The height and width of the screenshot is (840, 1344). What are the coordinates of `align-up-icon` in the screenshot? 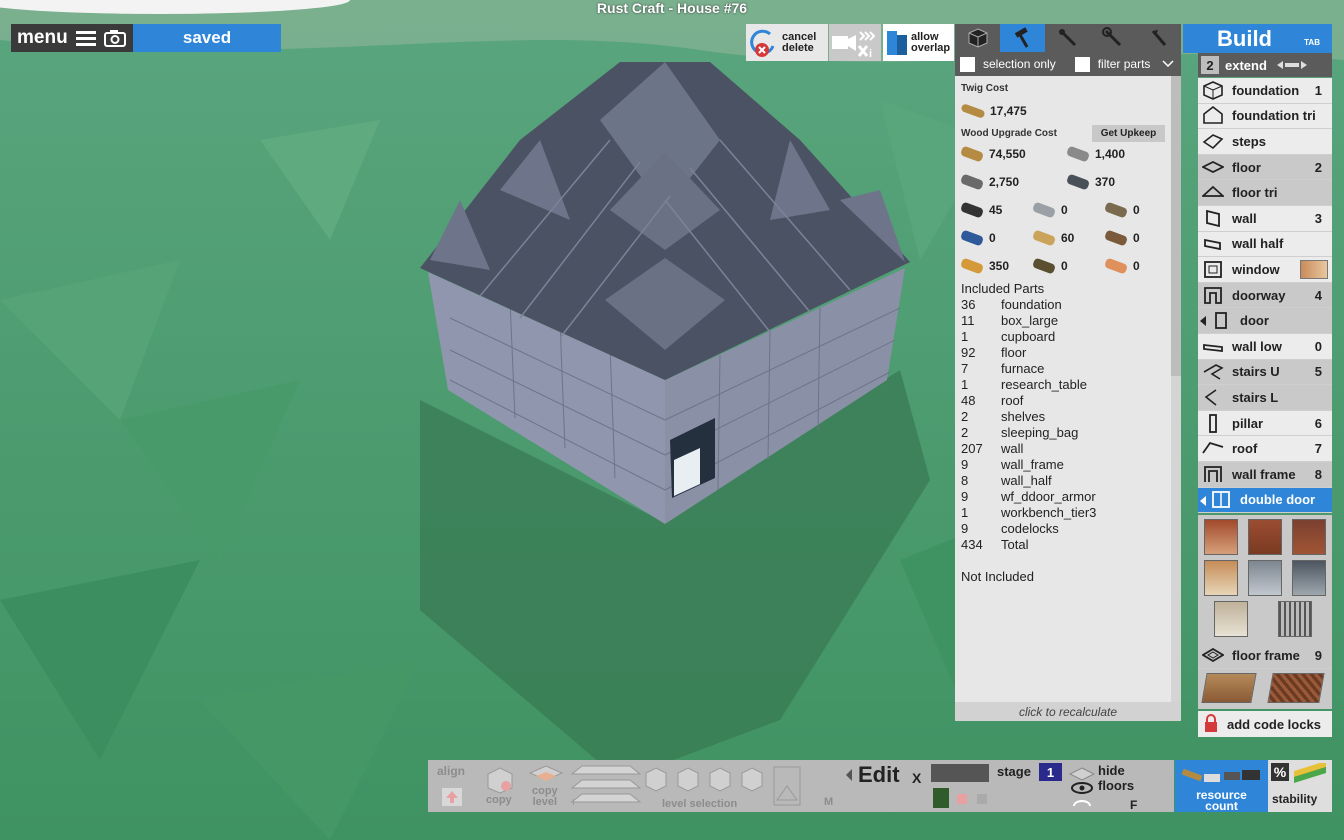 It's located at (452, 797).